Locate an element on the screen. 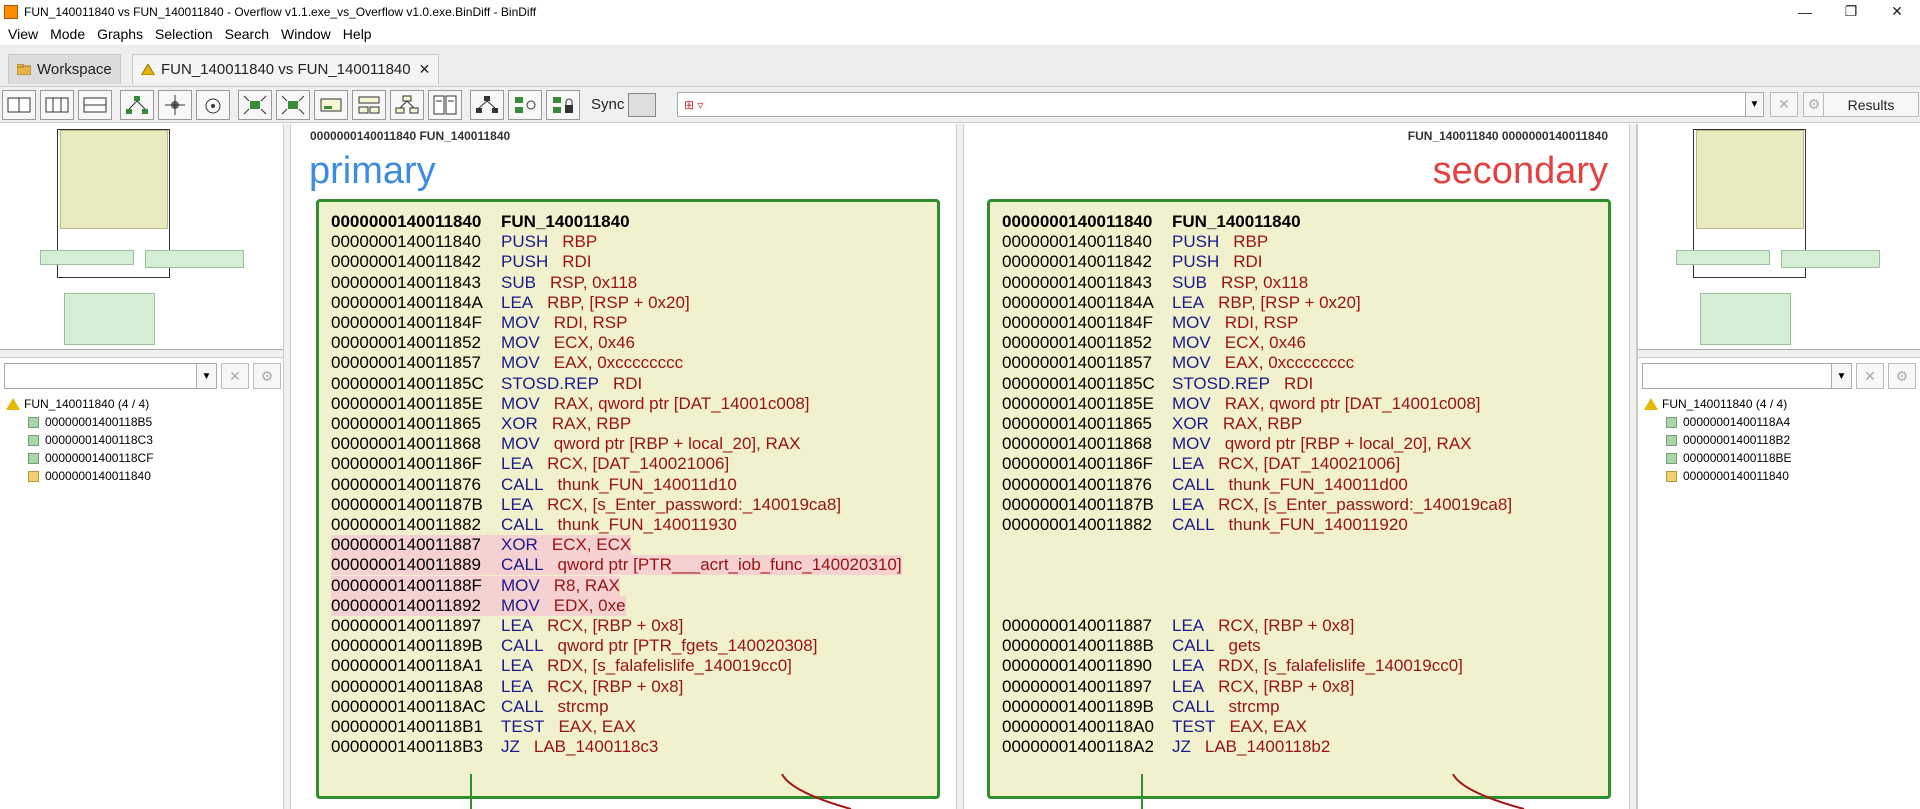 This screenshot has height=809, width=1920. secondary-overview-map is located at coordinates (1779, 237).